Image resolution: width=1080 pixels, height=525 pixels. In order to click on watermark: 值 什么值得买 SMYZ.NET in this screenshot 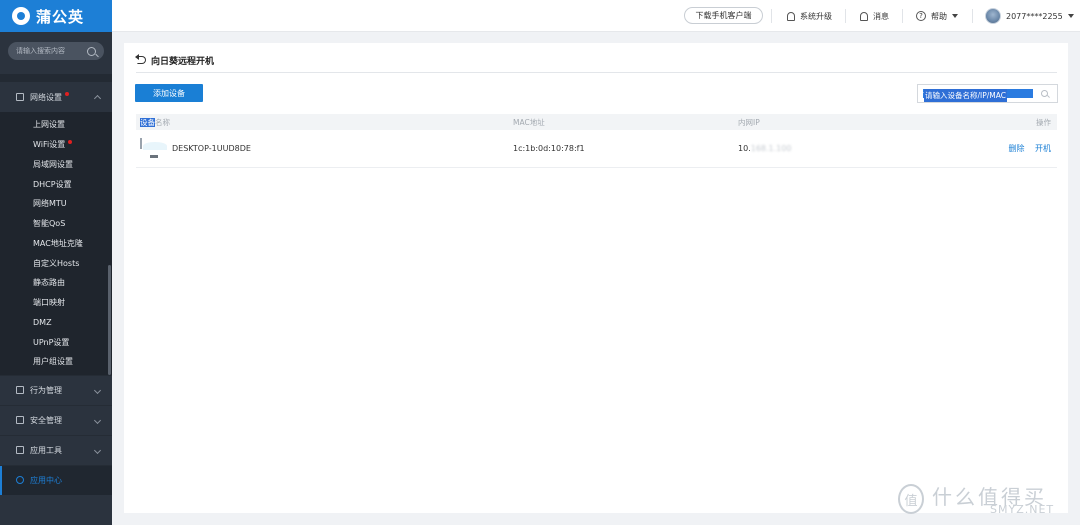, I will do `click(982, 499)`.